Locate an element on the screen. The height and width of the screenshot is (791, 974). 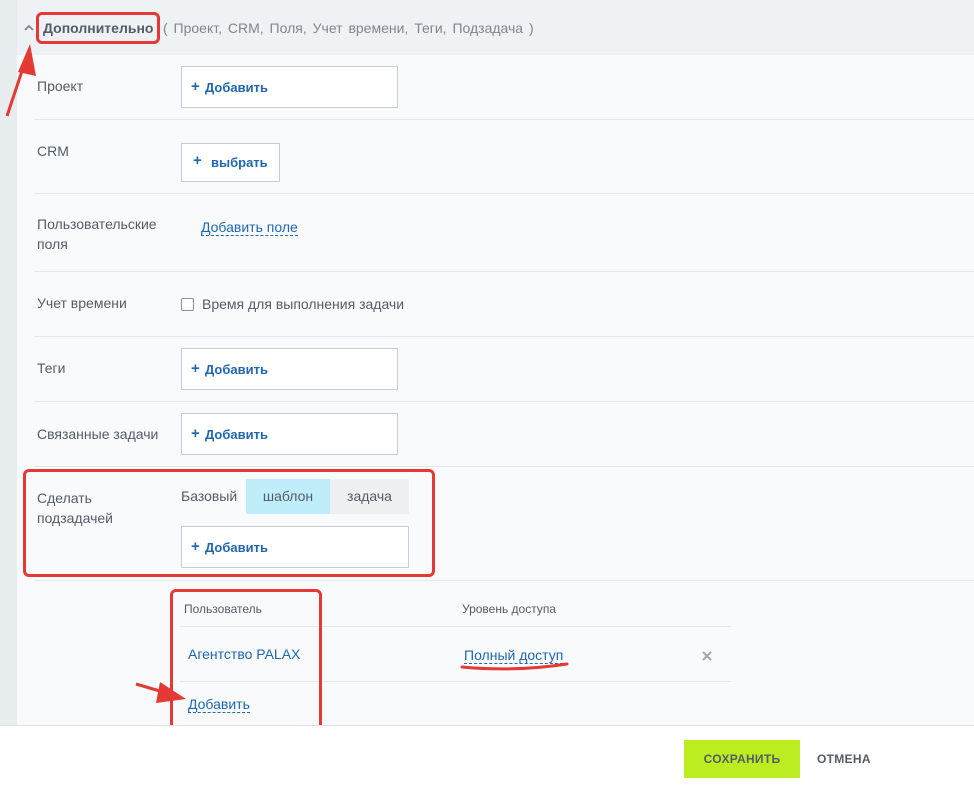
arrow-right-icon is located at coordinates (160, 692).